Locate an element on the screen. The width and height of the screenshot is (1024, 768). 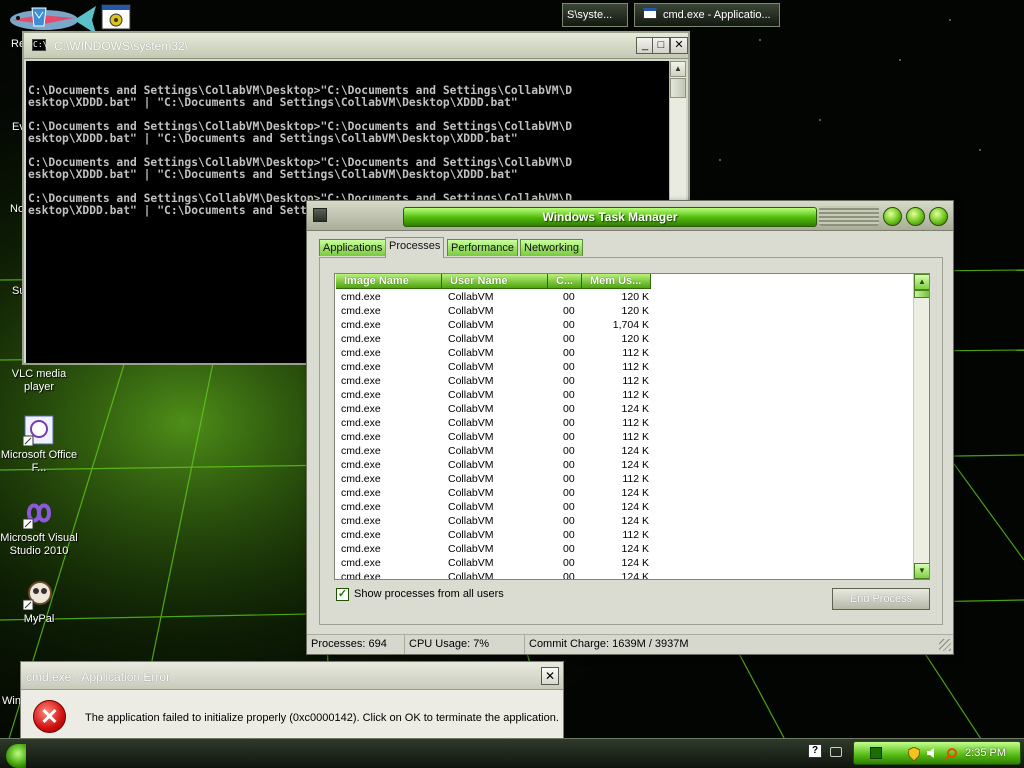
scroll-down-icon: ▼ is located at coordinates (921, 571).